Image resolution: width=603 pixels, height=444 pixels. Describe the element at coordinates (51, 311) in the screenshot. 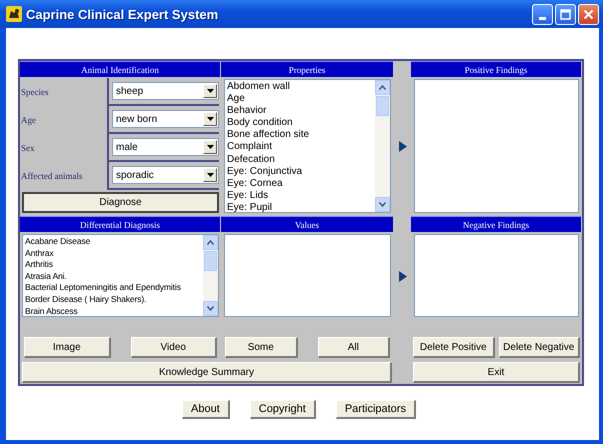

I see `list-item: Brain Abscess` at that location.